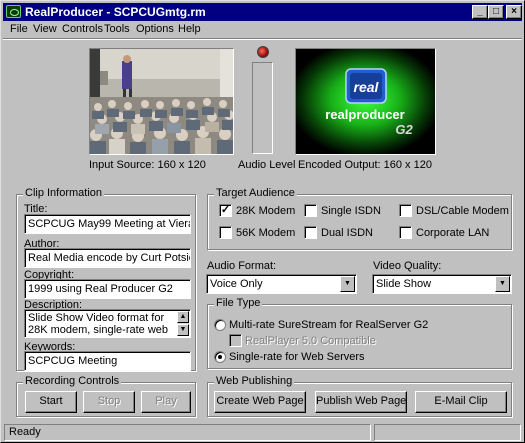 This screenshot has width=525, height=443. Describe the element at coordinates (359, 218) in the screenshot. I see `target-audience-group: Target Audience` at that location.